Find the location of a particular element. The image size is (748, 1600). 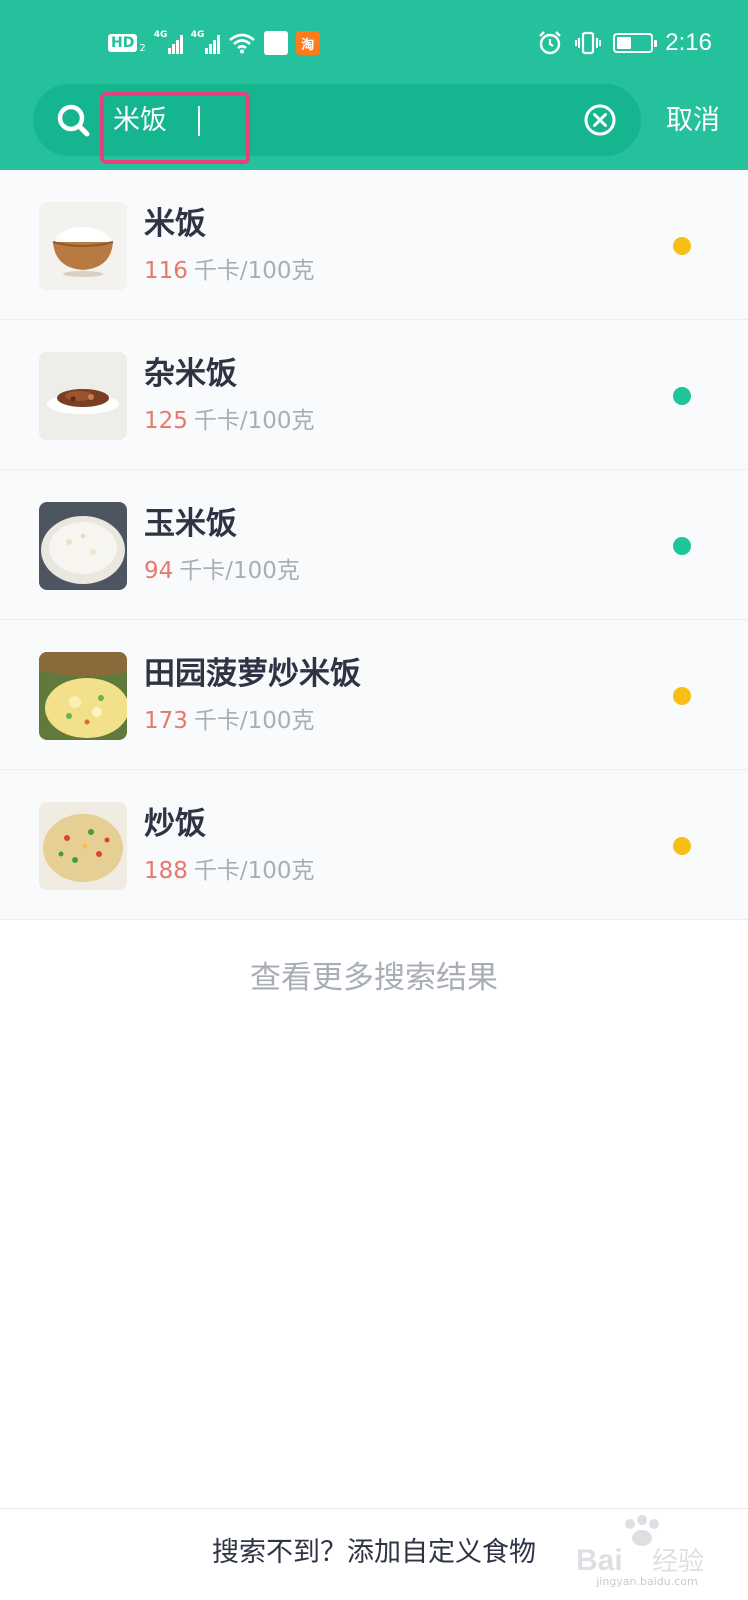

result-item: 田园菠萝炒米饭 173 千卡/100克 is located at coordinates (374, 695).